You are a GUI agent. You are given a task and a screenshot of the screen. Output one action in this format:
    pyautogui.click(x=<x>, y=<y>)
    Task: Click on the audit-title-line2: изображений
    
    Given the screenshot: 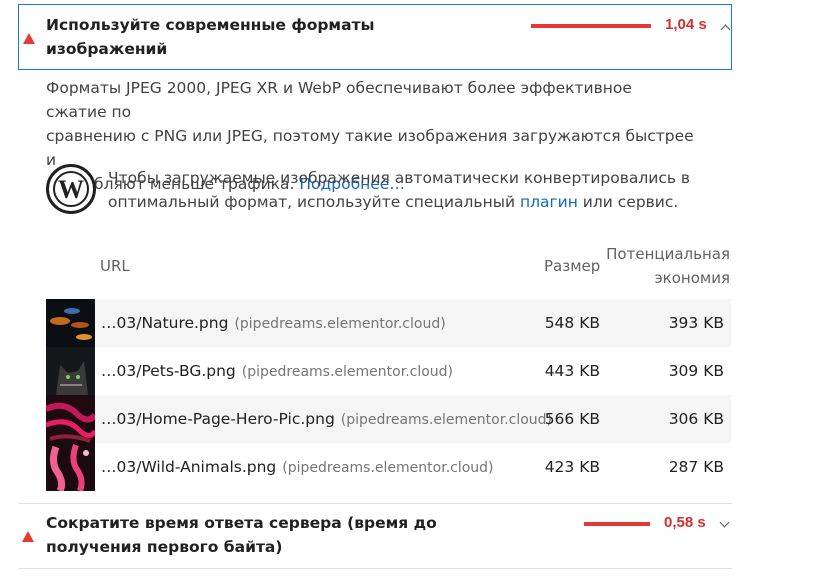 What is the action you would take?
    pyautogui.click(x=107, y=49)
    